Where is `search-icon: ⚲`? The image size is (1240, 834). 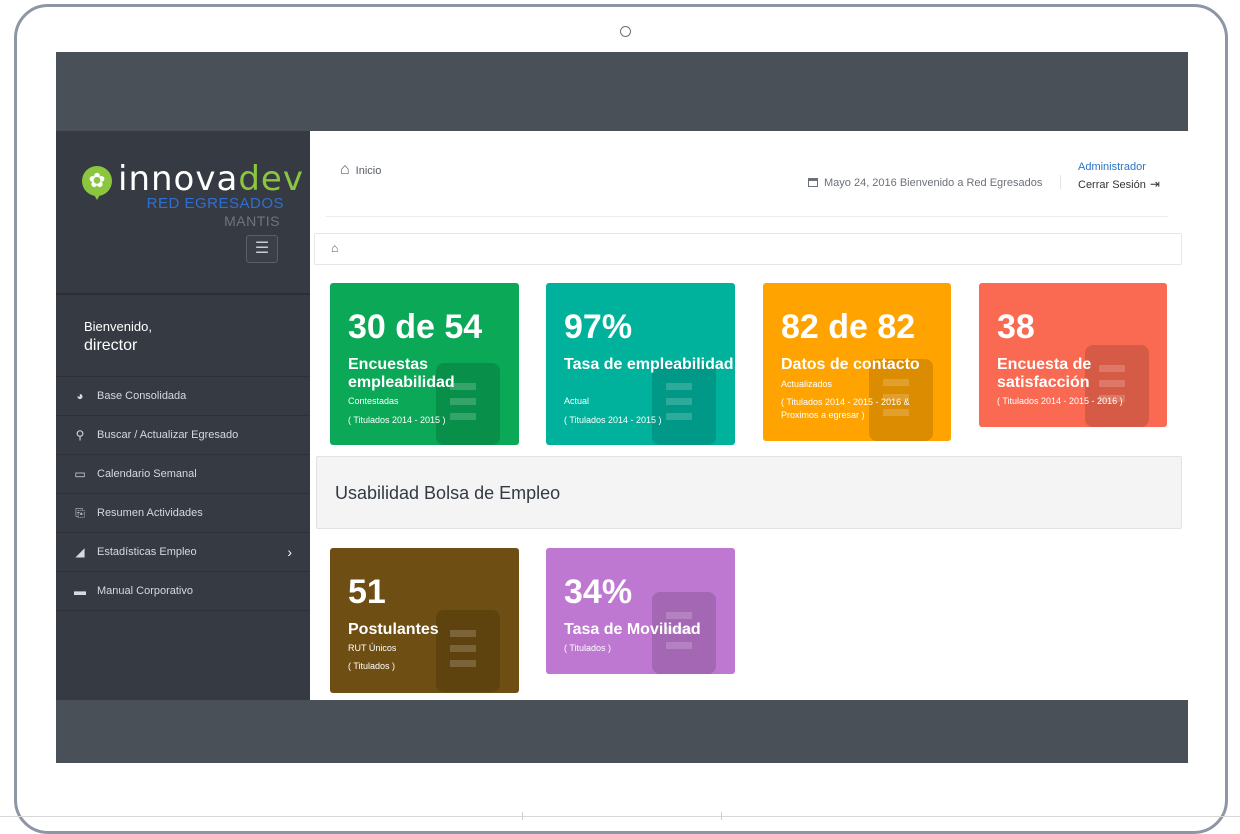
search-icon: ⚲ is located at coordinates (80, 435).